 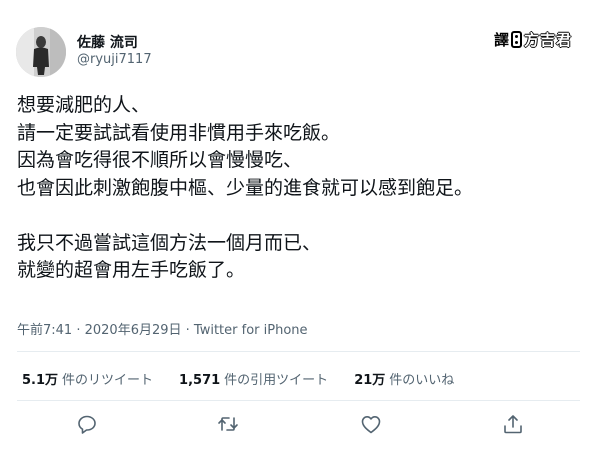 I want to click on avatar, so click(x=41, y=52).